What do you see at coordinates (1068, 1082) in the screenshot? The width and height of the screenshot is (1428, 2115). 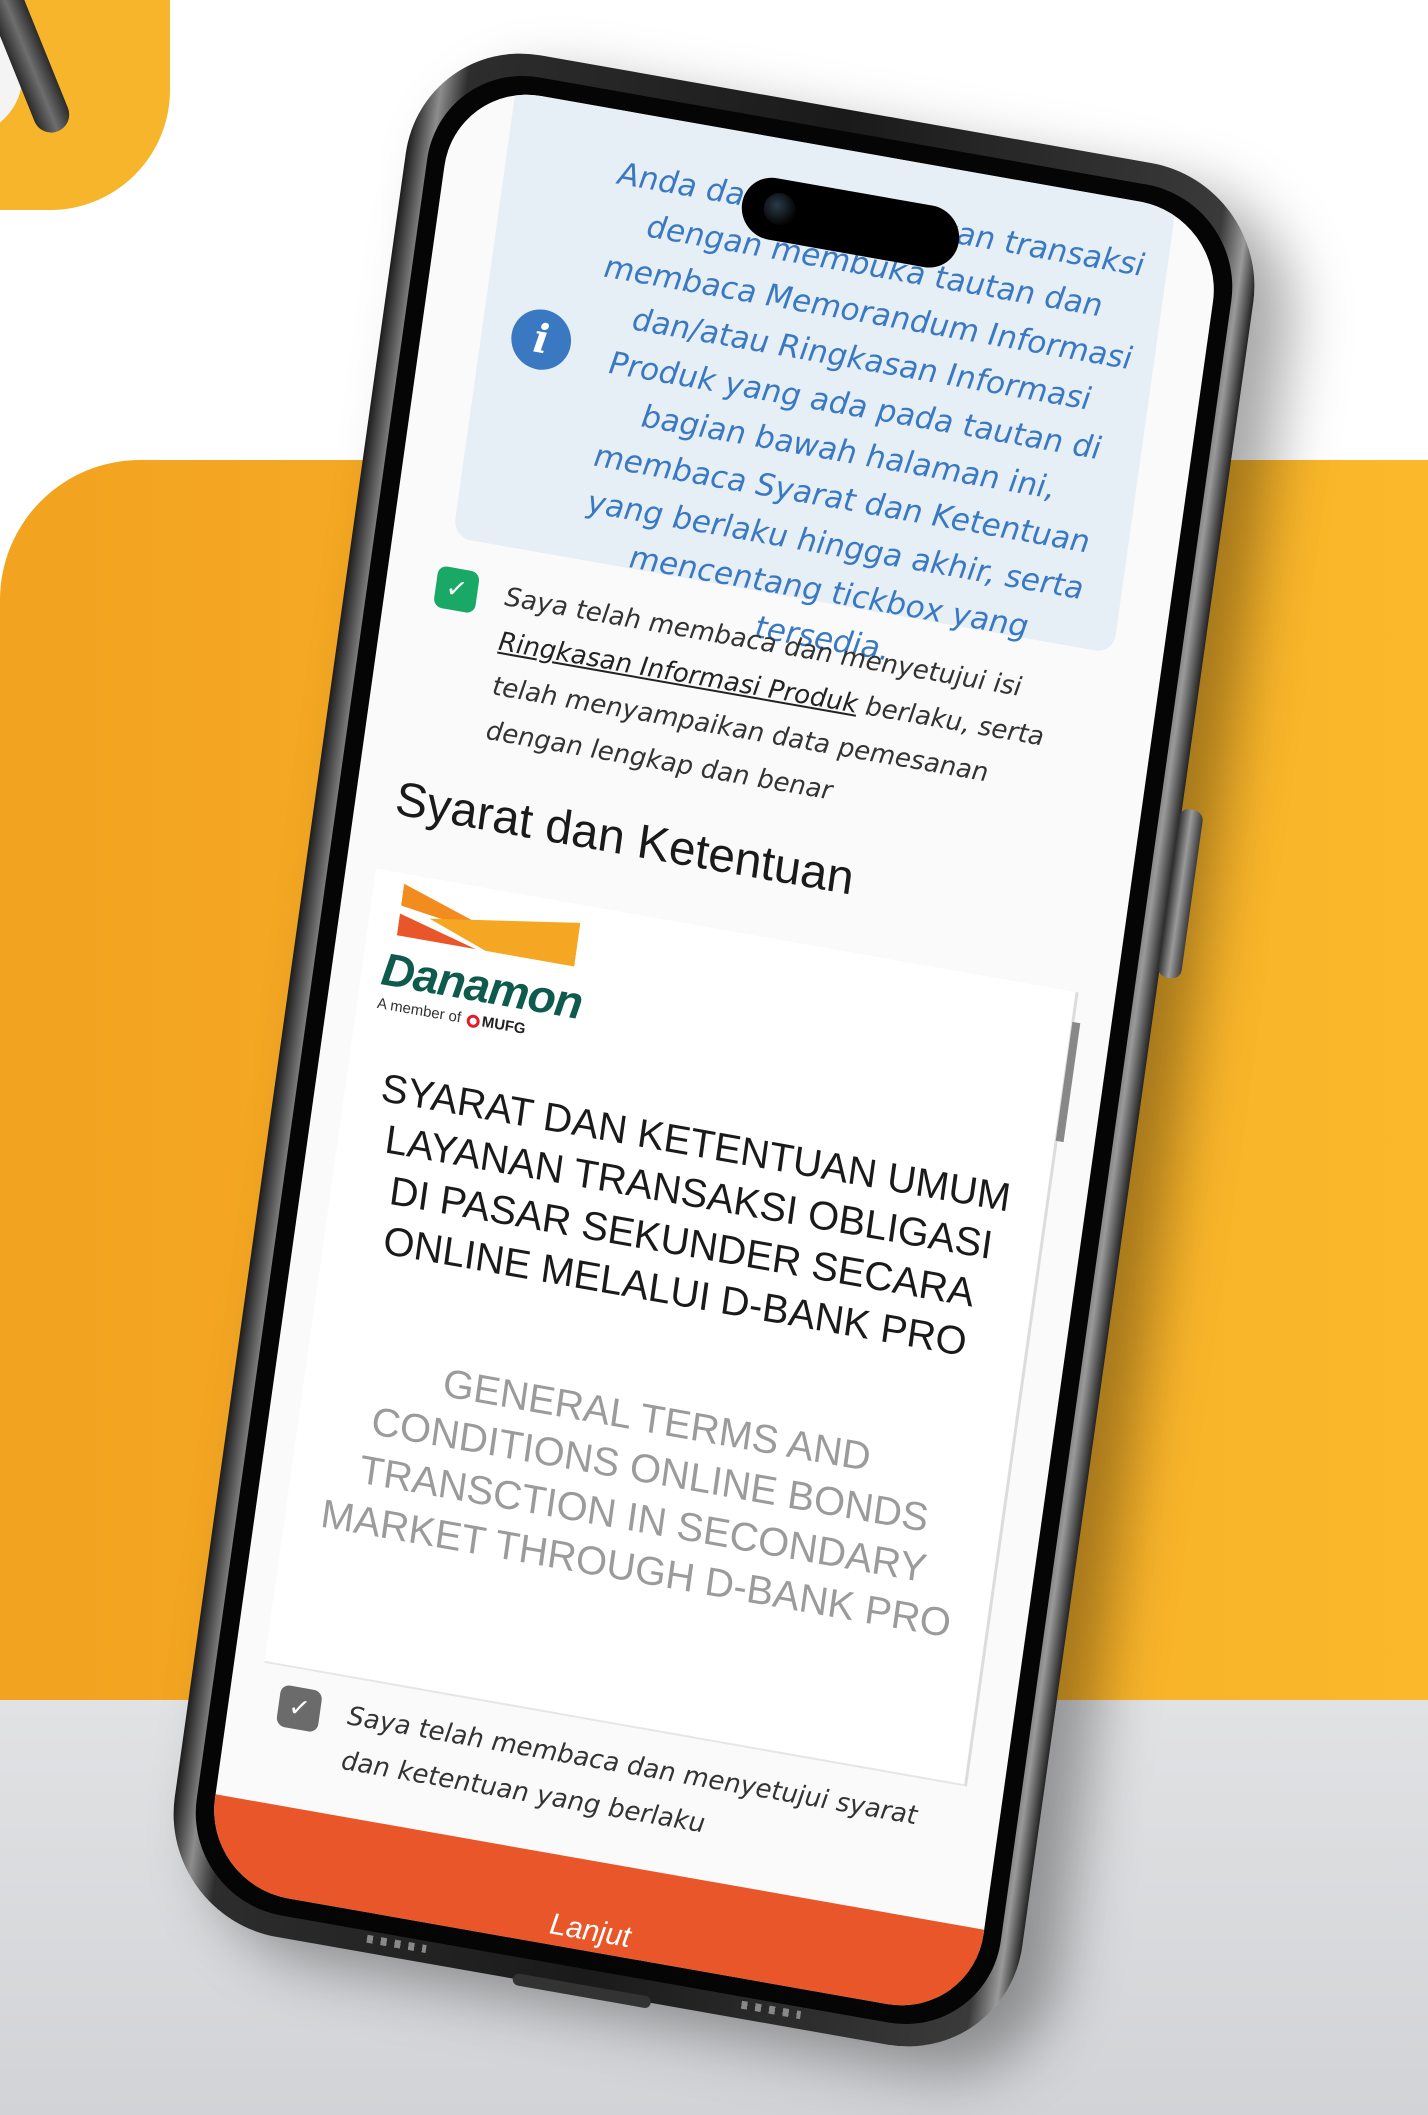 I see `terms-scrollbar` at bounding box center [1068, 1082].